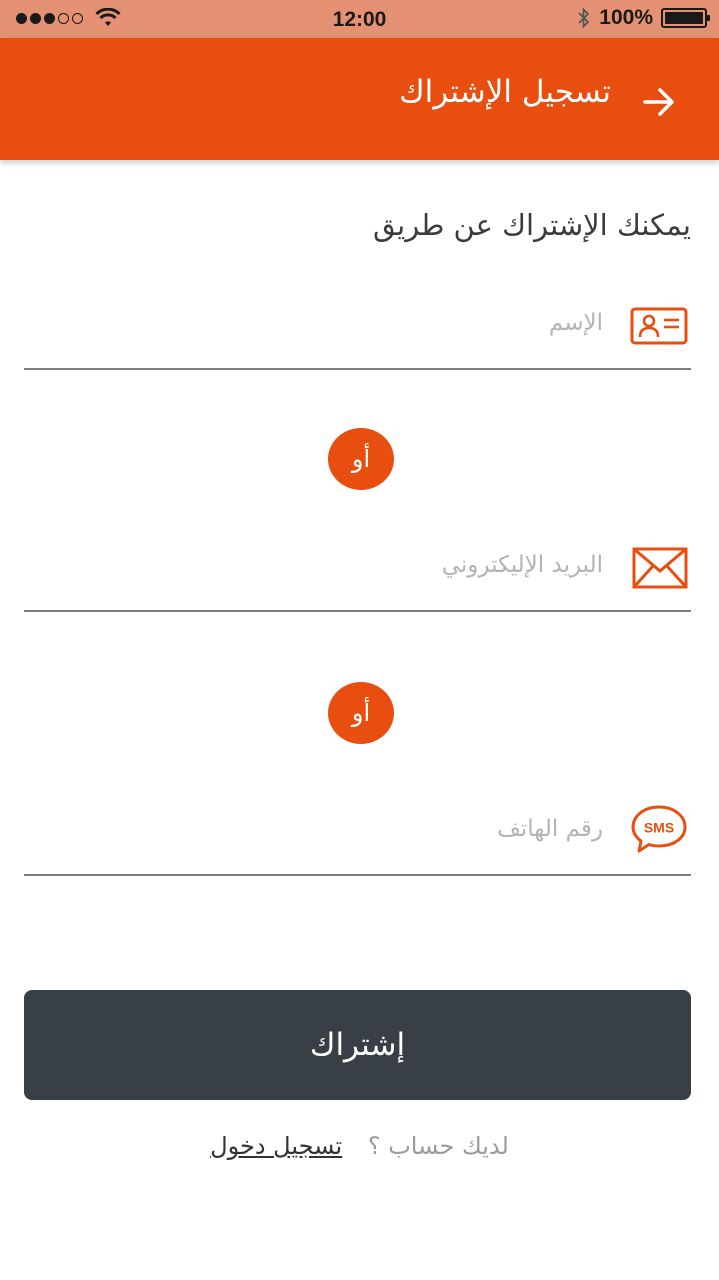  What do you see at coordinates (353, 323) in the screenshot?
I see `name-input` at bounding box center [353, 323].